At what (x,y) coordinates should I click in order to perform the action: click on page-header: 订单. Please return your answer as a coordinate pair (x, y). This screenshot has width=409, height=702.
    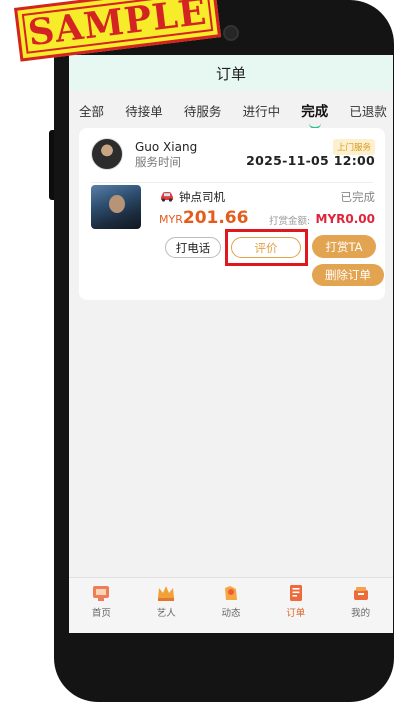
    Looking at the image, I should click on (231, 73).